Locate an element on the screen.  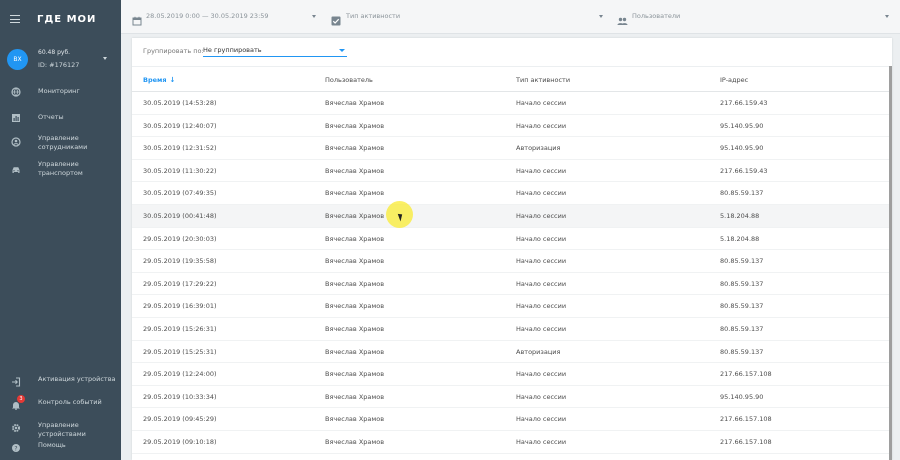
sidebar-item-monitoring: Мониторинг is located at coordinates (60, 92).